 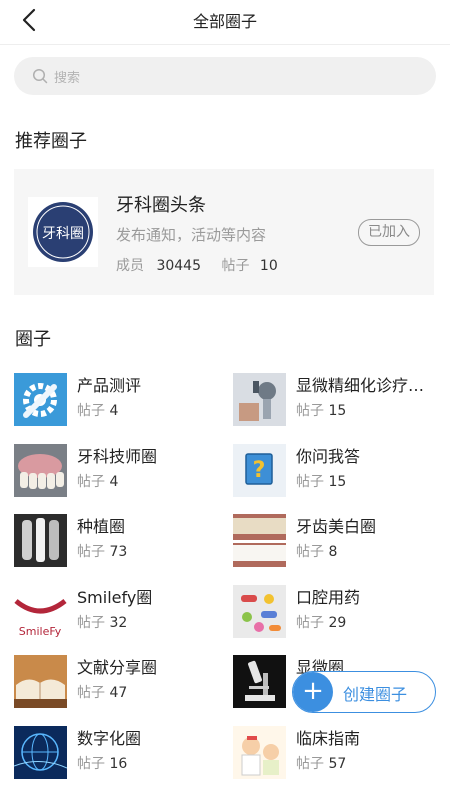 I want to click on circle-name: 文献分享圈, so click(x=117, y=667).